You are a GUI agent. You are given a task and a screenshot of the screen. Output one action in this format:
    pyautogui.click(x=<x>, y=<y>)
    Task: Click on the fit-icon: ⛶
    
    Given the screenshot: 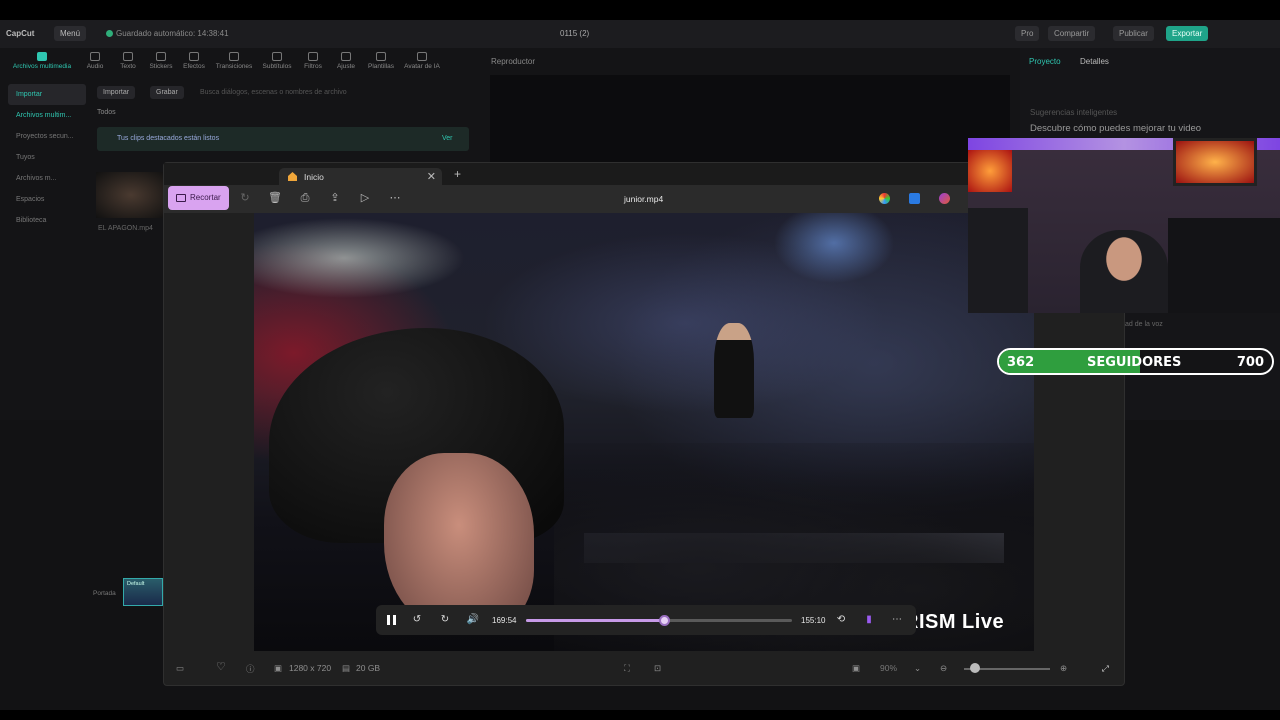 What is the action you would take?
    pyautogui.click(x=627, y=668)
    